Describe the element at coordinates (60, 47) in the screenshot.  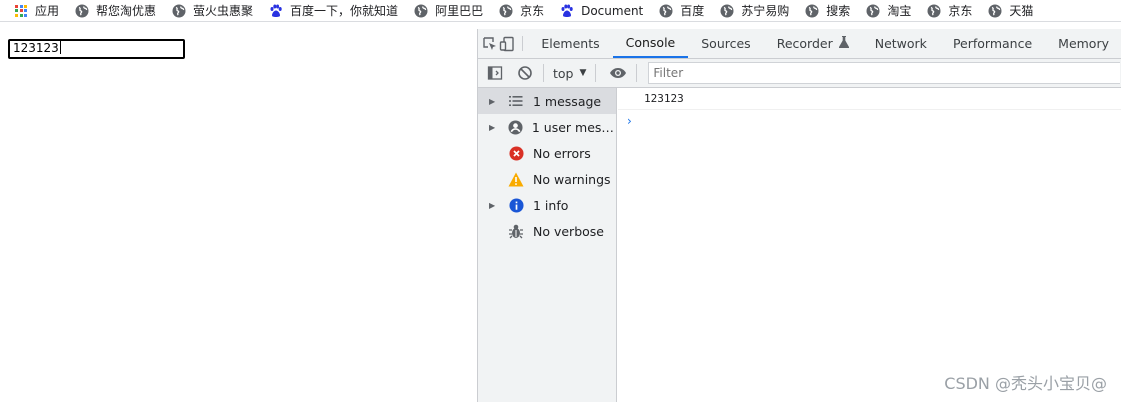
I see `text-caret` at that location.